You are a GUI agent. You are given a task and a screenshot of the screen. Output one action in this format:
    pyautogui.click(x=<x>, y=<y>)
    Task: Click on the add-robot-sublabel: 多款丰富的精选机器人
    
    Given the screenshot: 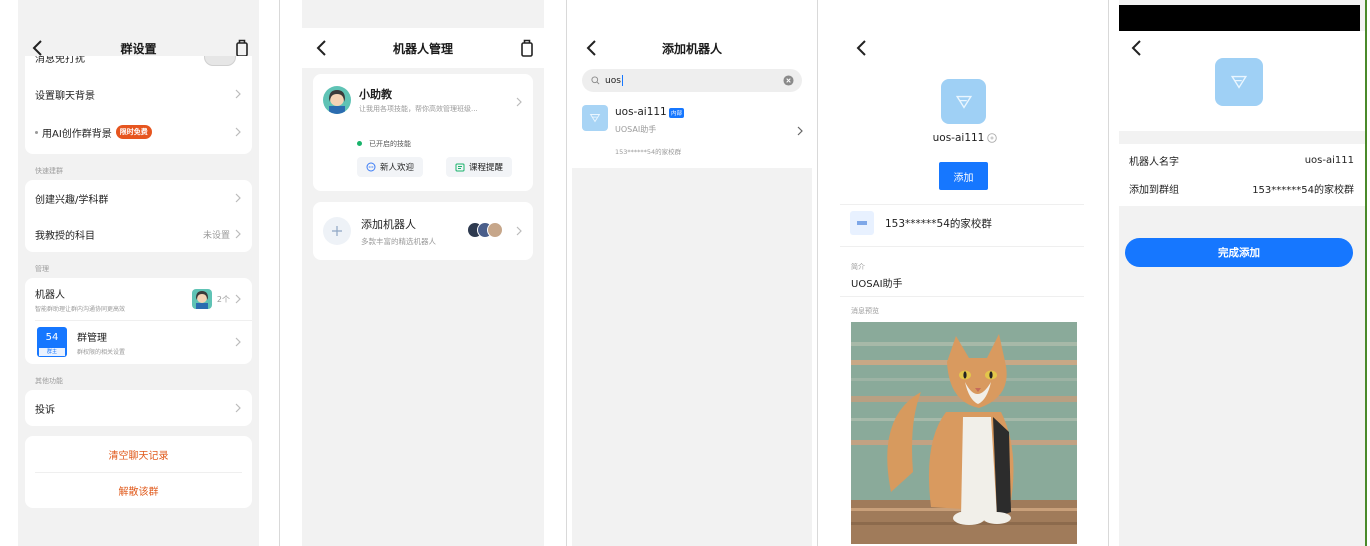 What is the action you would take?
    pyautogui.click(x=398, y=241)
    